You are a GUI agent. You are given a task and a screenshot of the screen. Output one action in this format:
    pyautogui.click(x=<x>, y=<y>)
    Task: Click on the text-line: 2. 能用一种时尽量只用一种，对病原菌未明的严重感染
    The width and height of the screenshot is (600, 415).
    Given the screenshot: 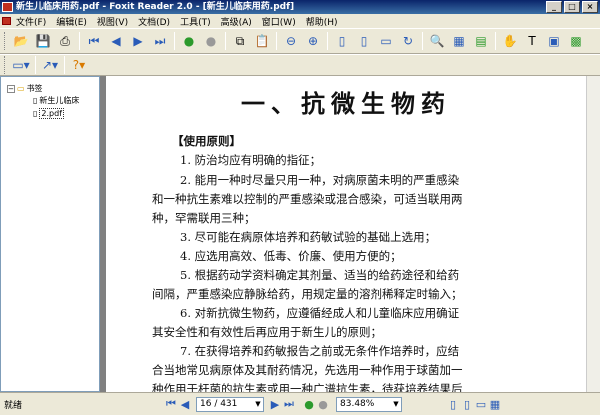 What is the action you would take?
    pyautogui.click(x=320, y=180)
    